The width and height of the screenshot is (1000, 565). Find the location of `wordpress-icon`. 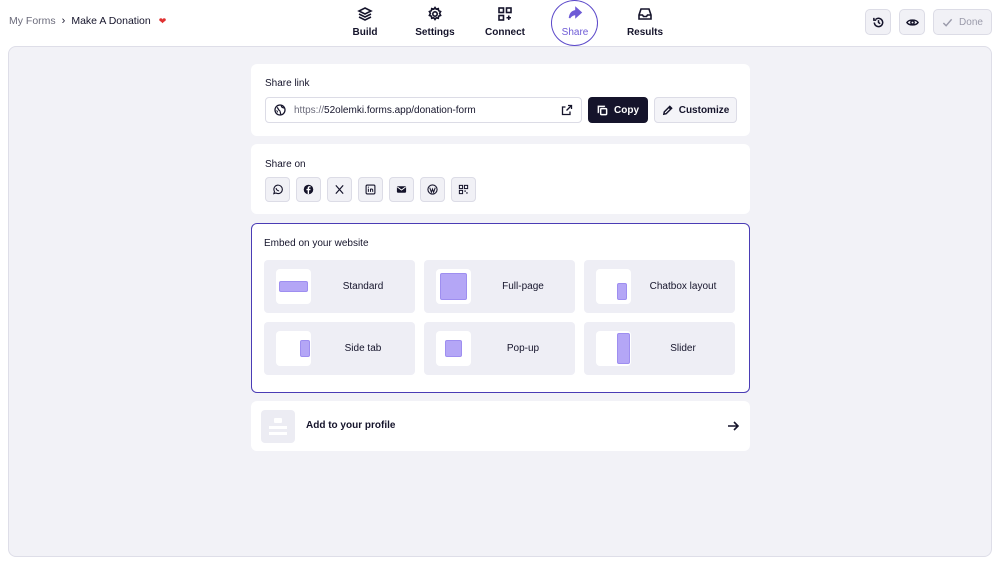

wordpress-icon is located at coordinates (432, 189).